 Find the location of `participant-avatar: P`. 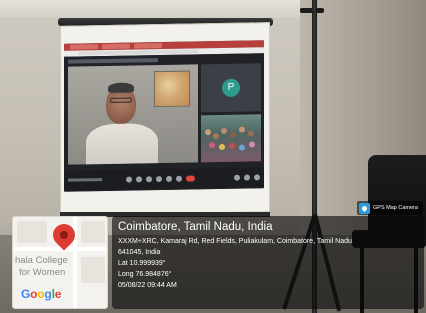

participant-avatar: P is located at coordinates (231, 87).